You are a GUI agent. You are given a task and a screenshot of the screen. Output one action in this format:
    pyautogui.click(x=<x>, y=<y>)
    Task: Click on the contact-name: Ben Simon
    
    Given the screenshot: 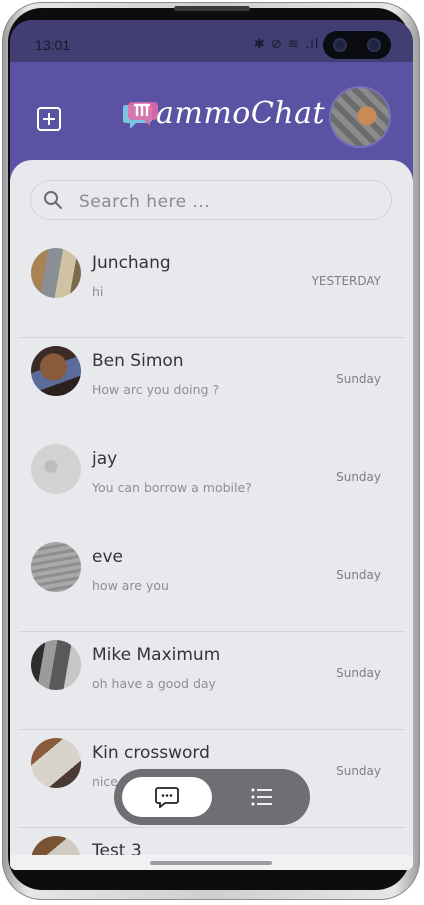 What is the action you would take?
    pyautogui.click(x=138, y=361)
    